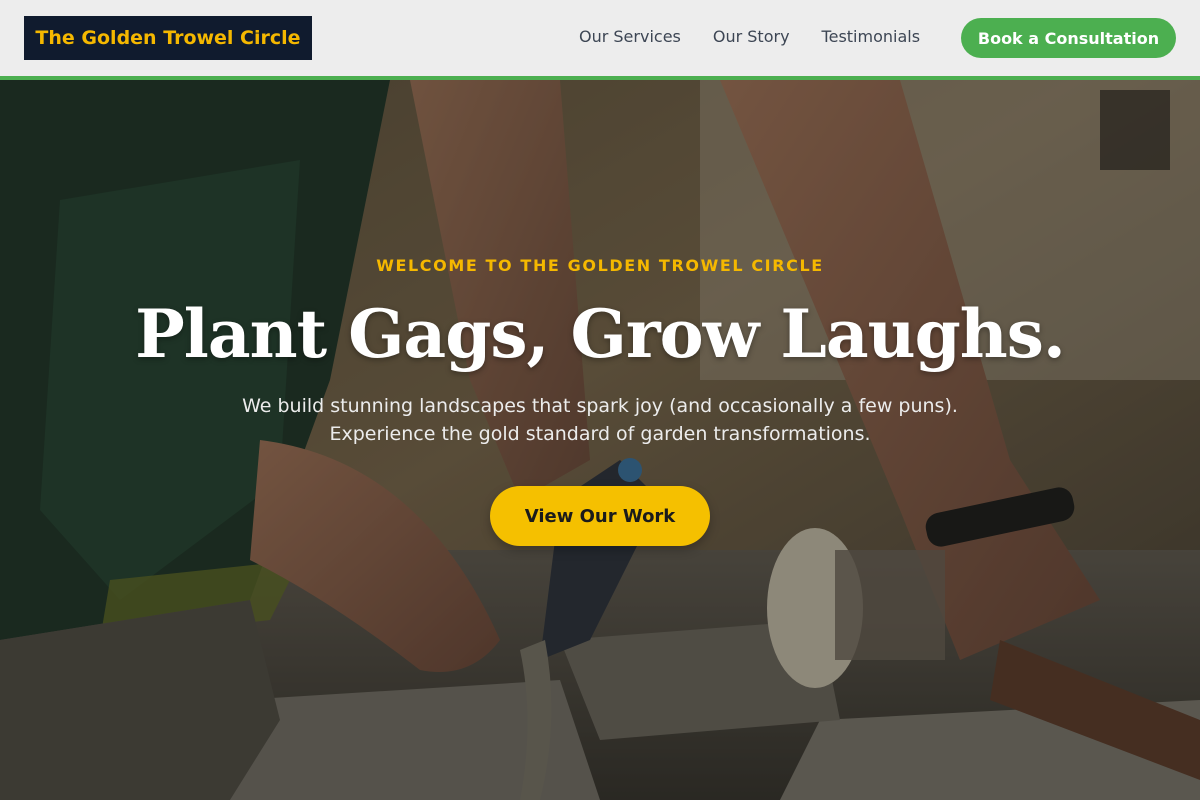 The height and width of the screenshot is (800, 1200). What do you see at coordinates (600, 516) in the screenshot?
I see `view-our-work-button: View Our Work` at bounding box center [600, 516].